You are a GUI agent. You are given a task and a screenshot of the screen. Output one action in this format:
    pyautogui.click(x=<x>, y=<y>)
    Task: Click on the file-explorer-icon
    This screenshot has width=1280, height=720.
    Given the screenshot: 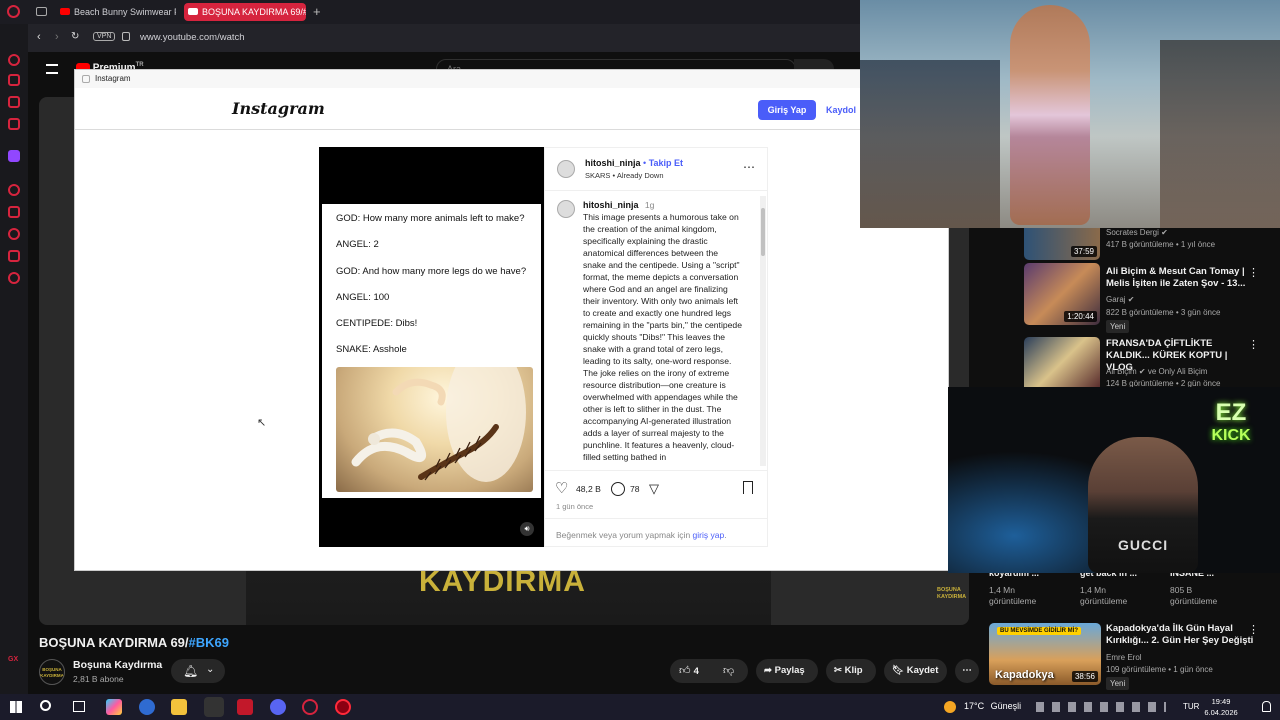 What is the action you would take?
    pyautogui.click(x=179, y=707)
    